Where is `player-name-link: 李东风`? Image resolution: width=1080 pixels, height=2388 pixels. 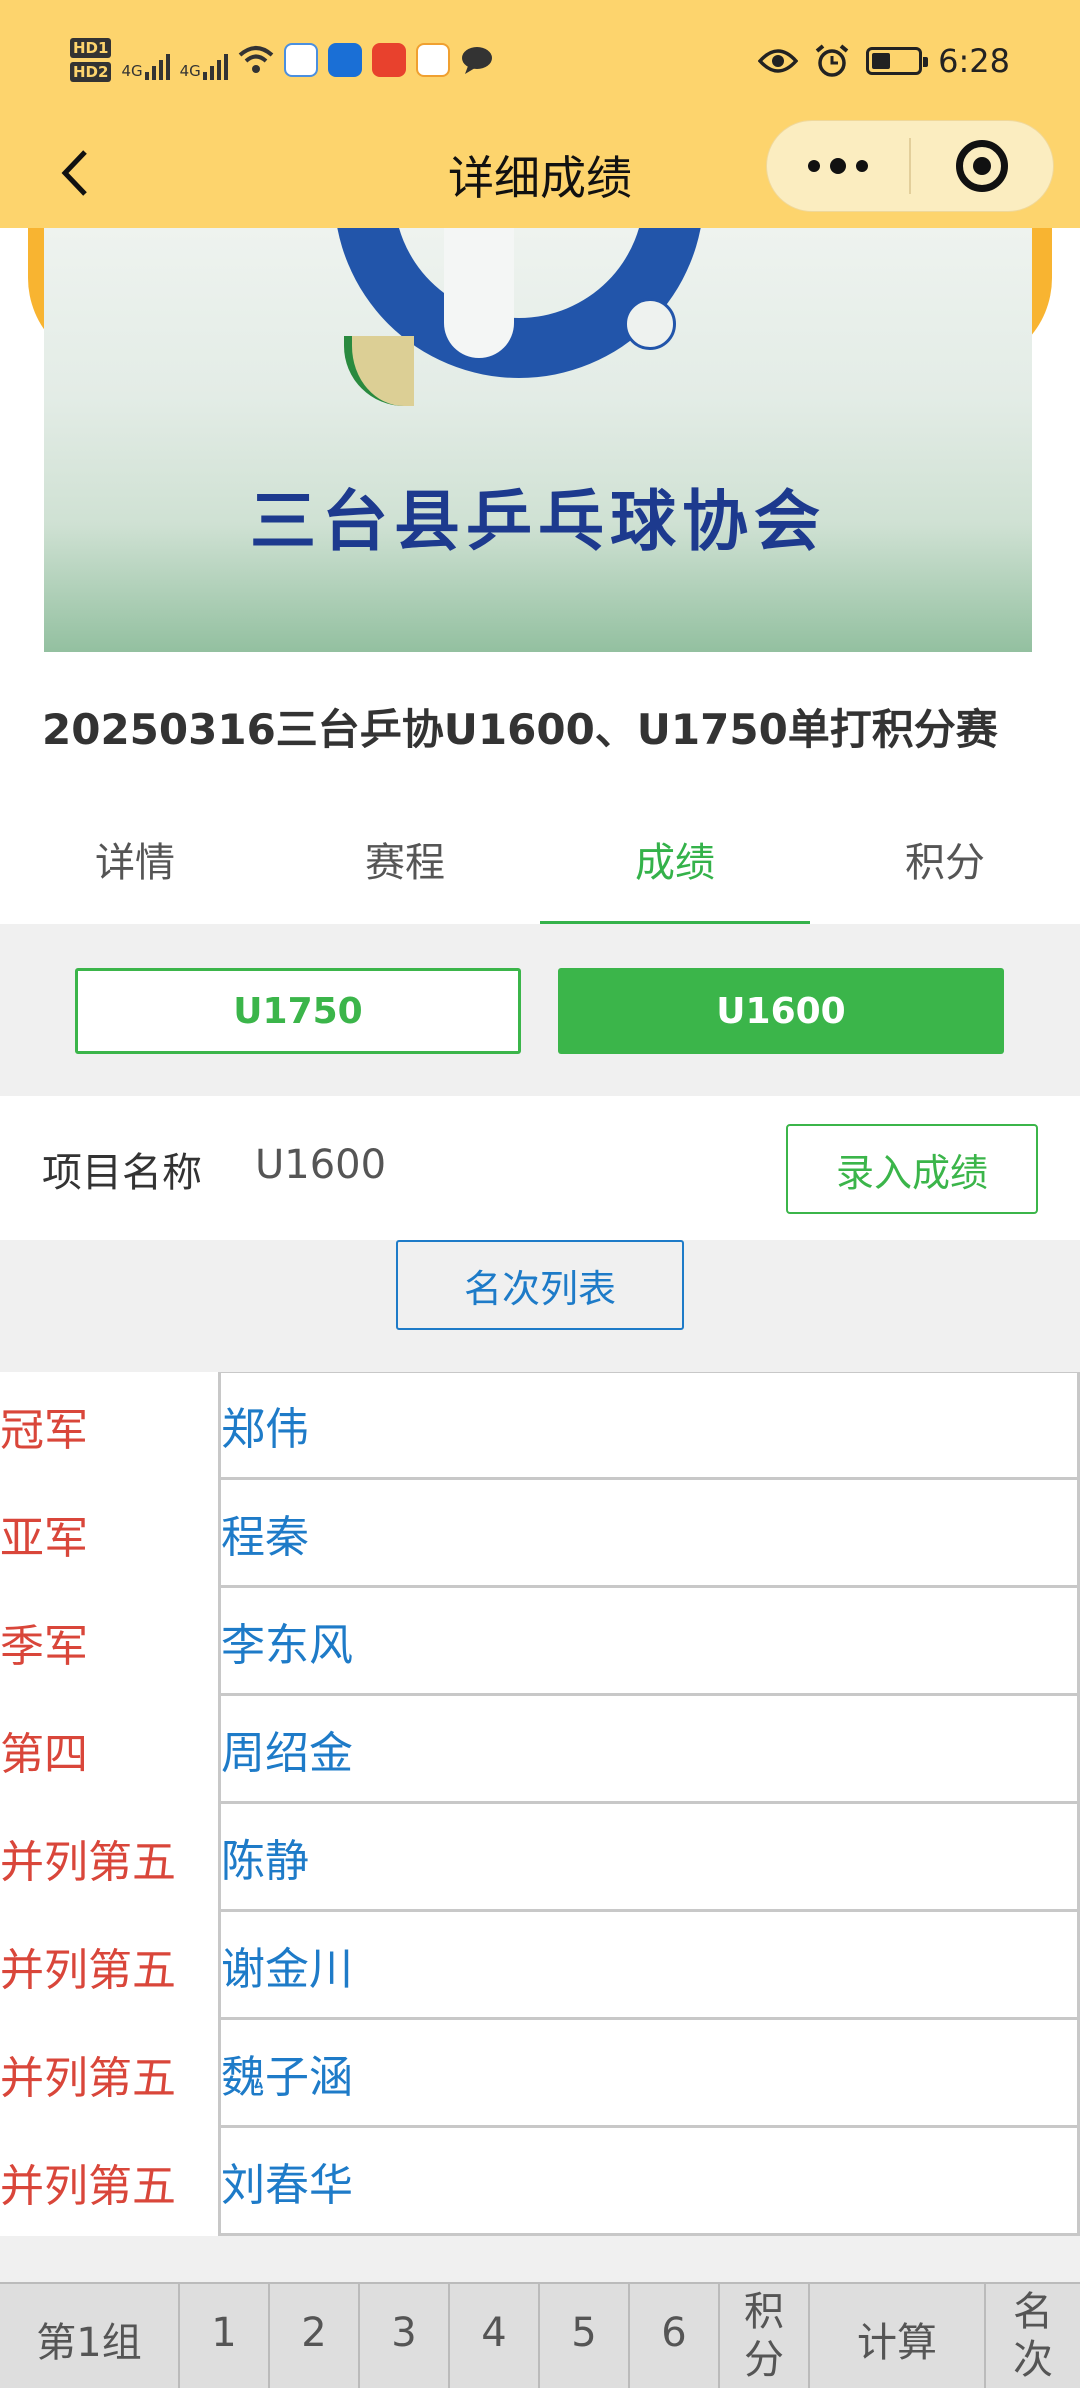
player-name-link: 李东风 is located at coordinates (649, 1642).